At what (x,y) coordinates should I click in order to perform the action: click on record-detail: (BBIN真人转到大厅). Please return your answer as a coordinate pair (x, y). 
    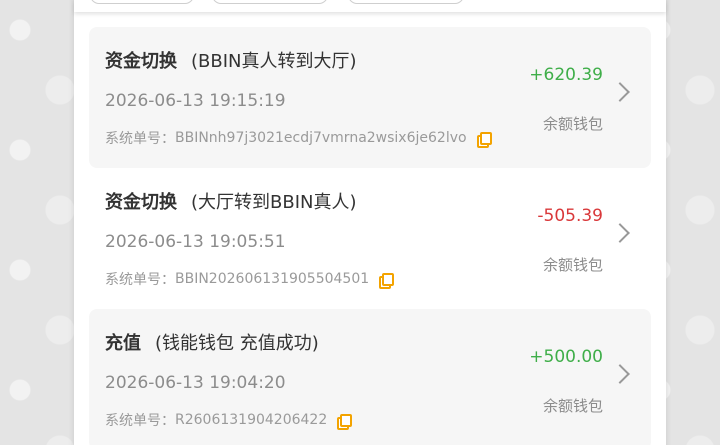
    Looking at the image, I should click on (274, 61).